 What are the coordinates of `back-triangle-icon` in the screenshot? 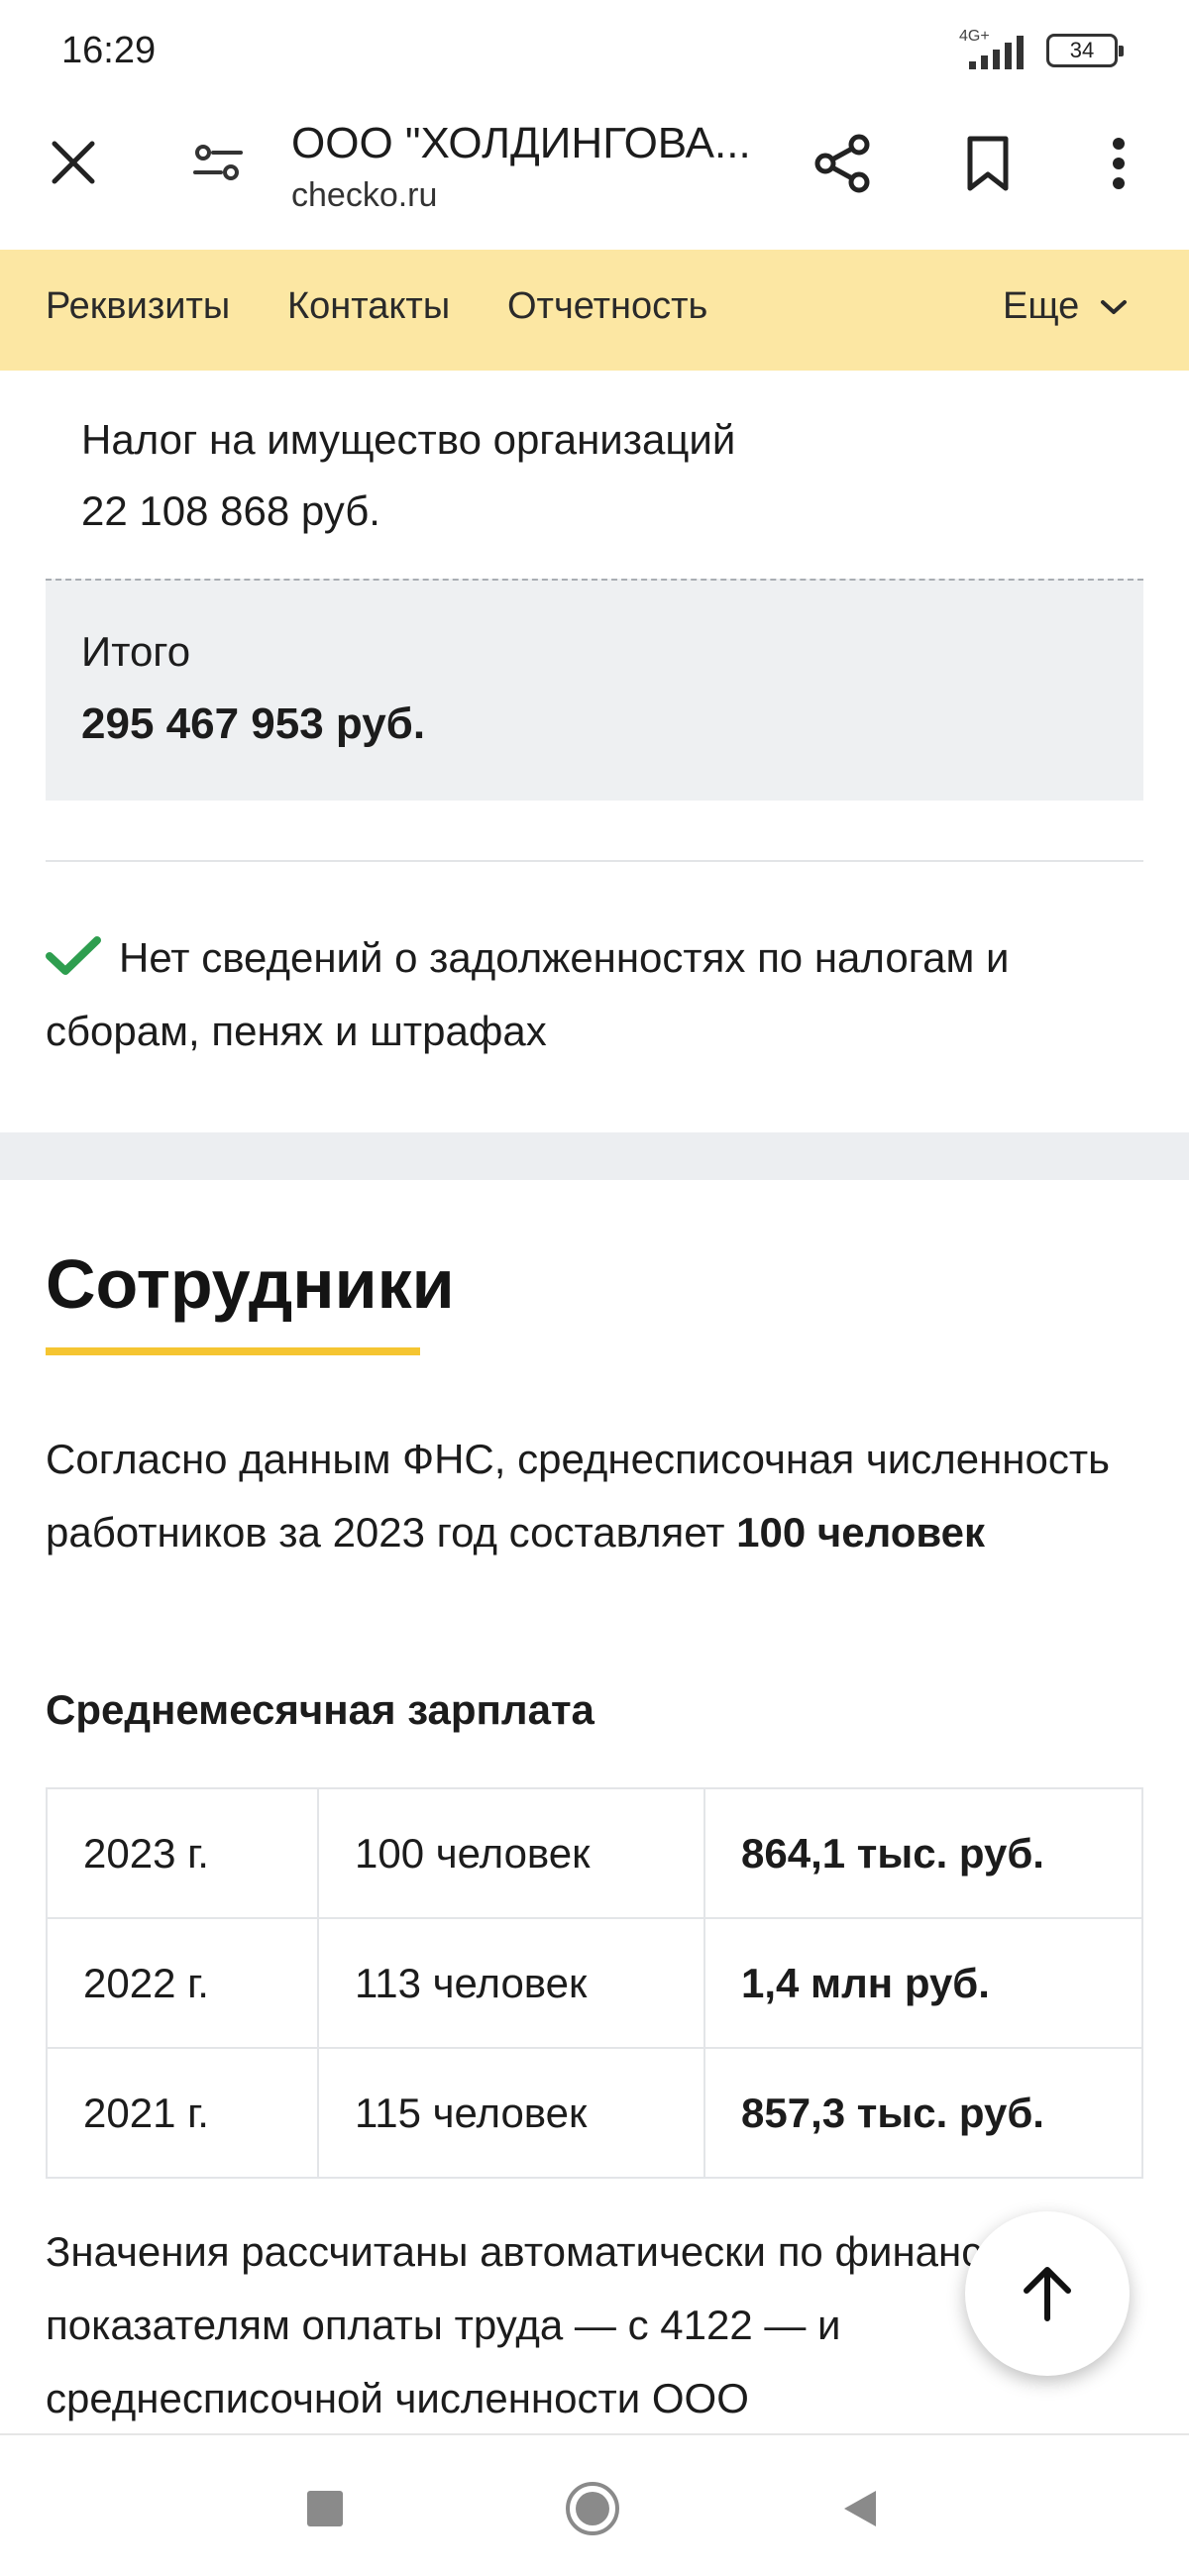 It's located at (860, 2508).